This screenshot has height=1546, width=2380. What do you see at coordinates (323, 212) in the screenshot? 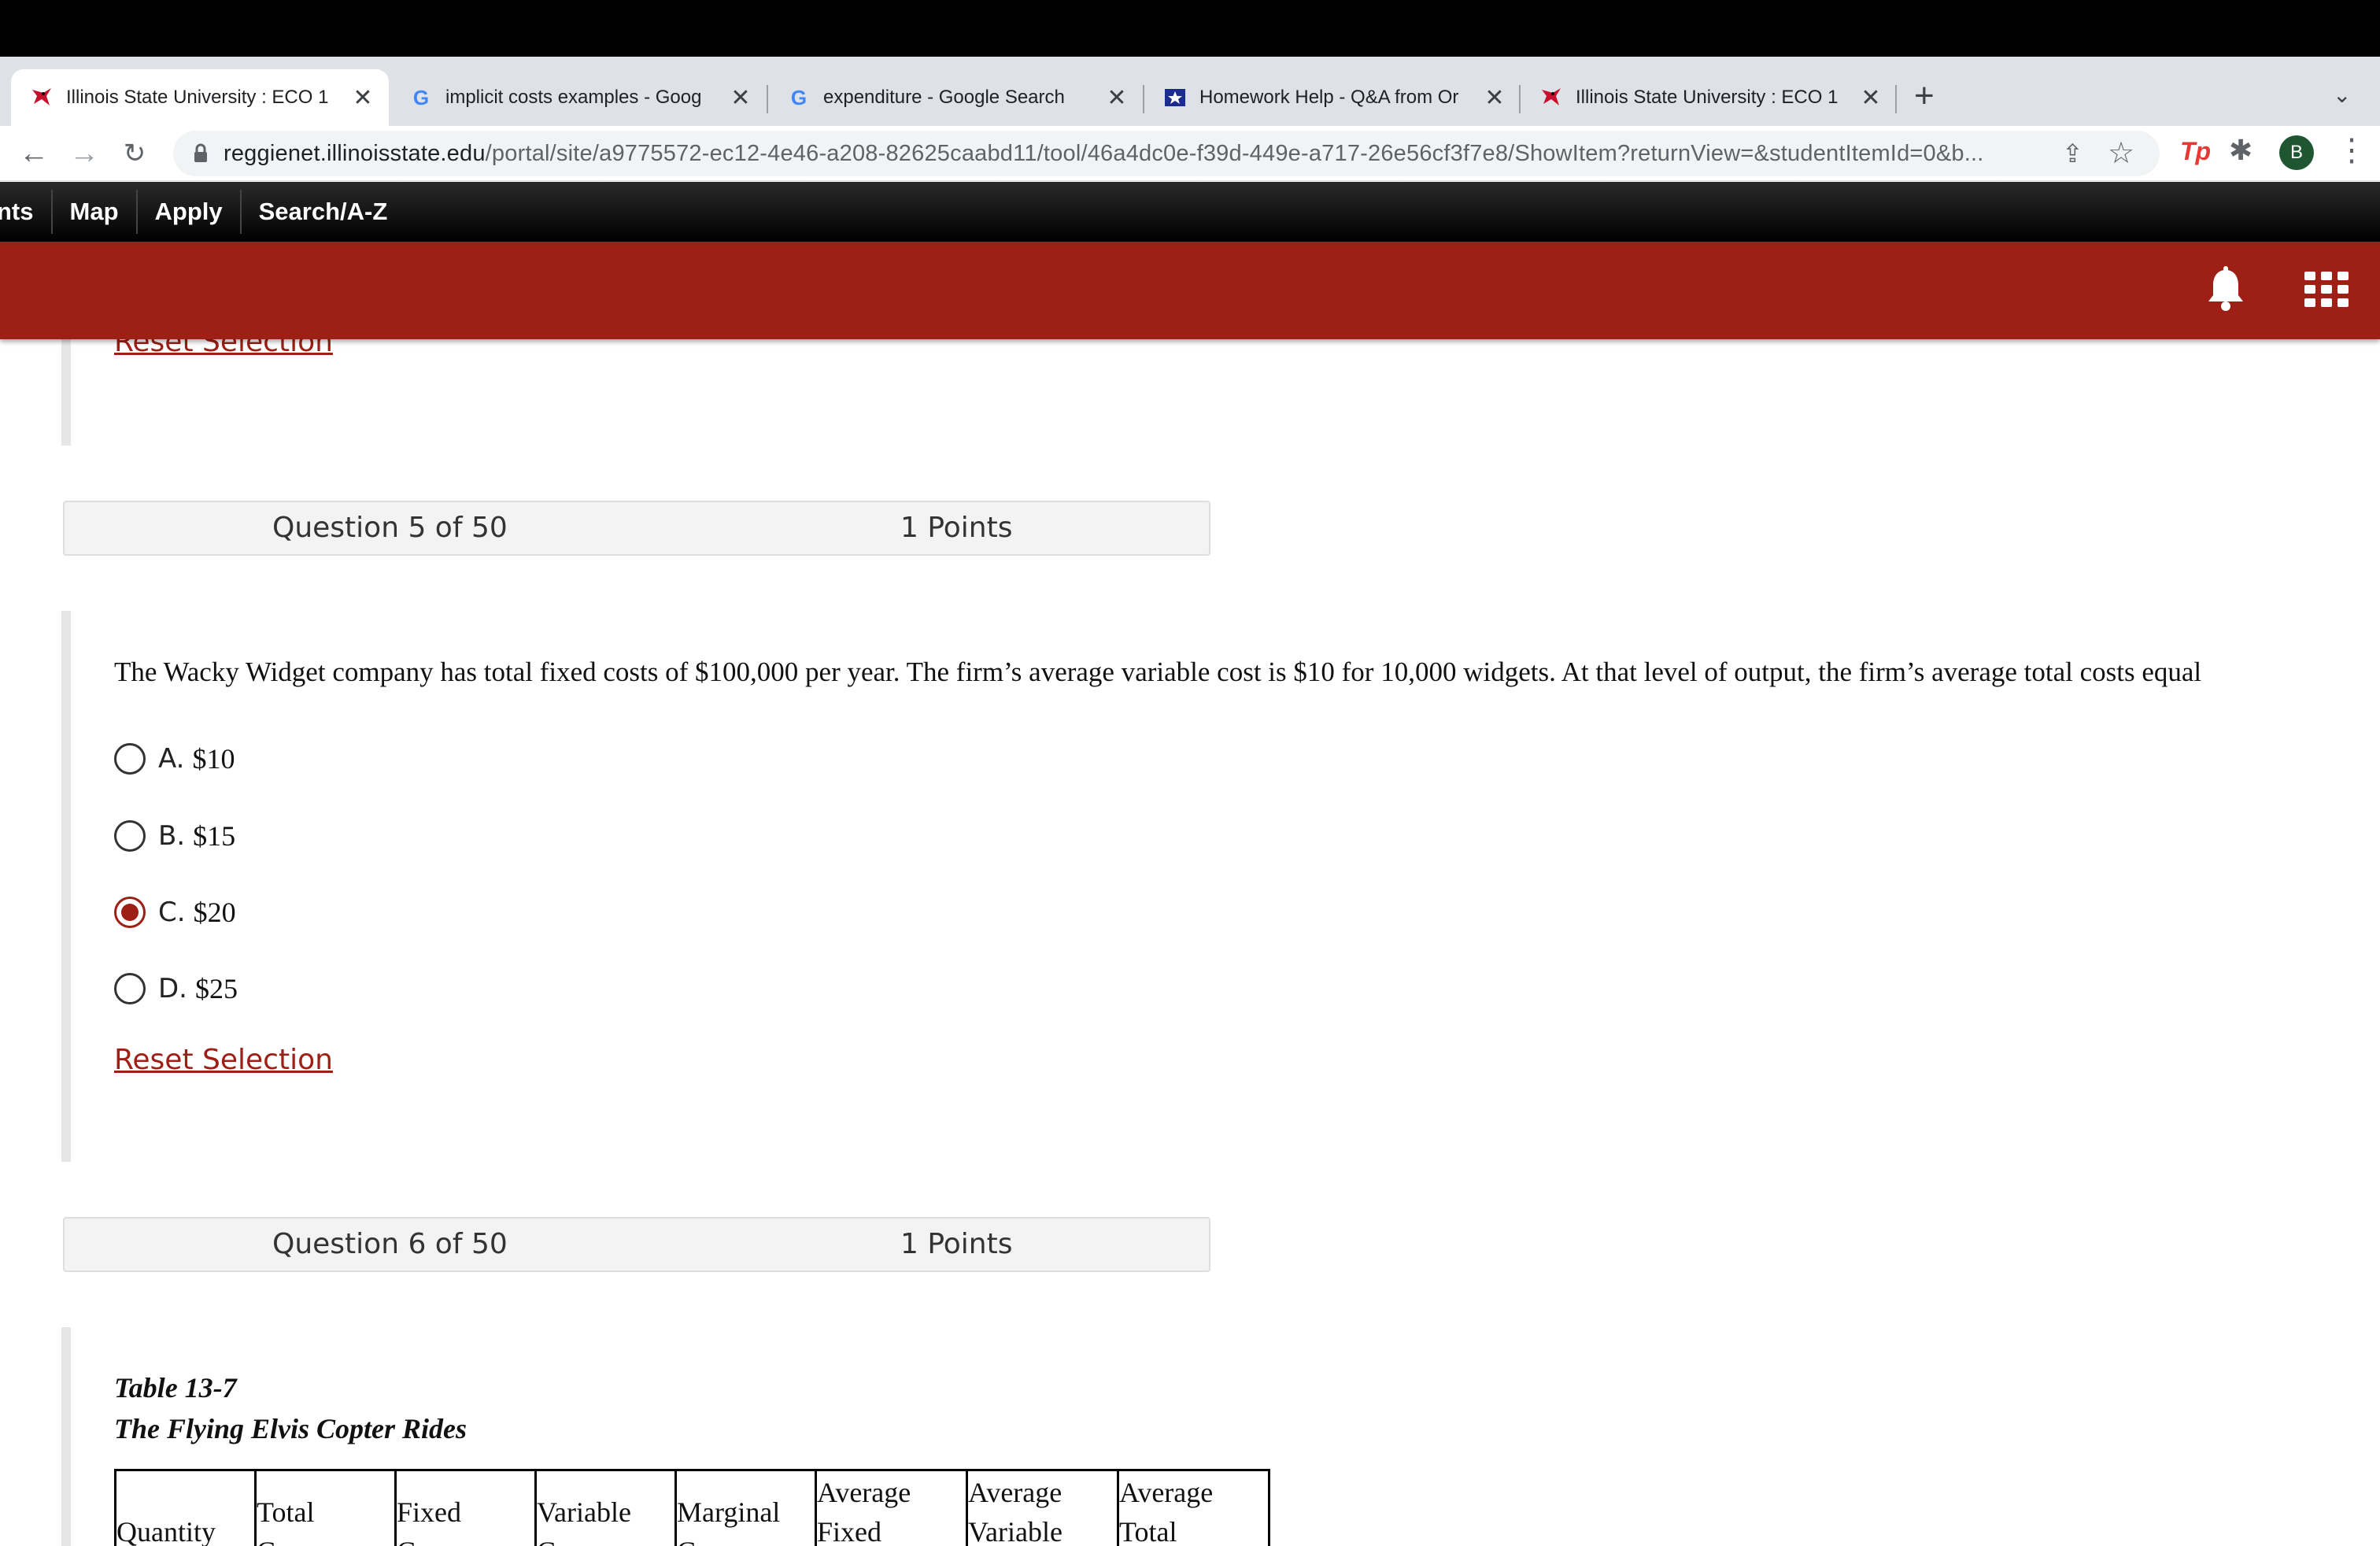
I see `nav-item-search-a-z: Search/A-Z` at bounding box center [323, 212].